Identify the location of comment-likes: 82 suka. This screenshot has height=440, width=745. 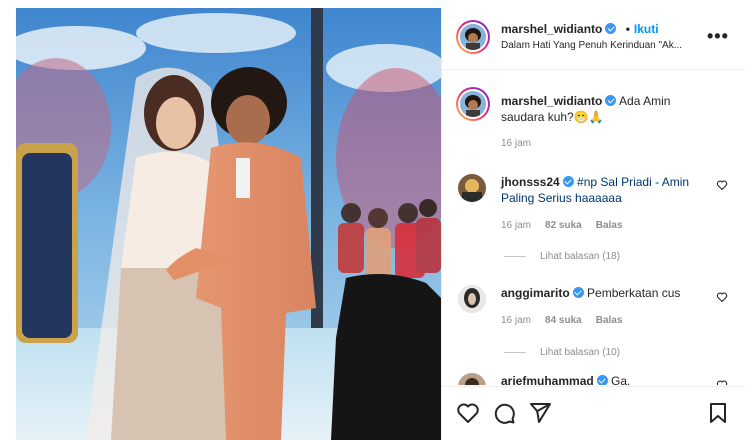
(563, 225).